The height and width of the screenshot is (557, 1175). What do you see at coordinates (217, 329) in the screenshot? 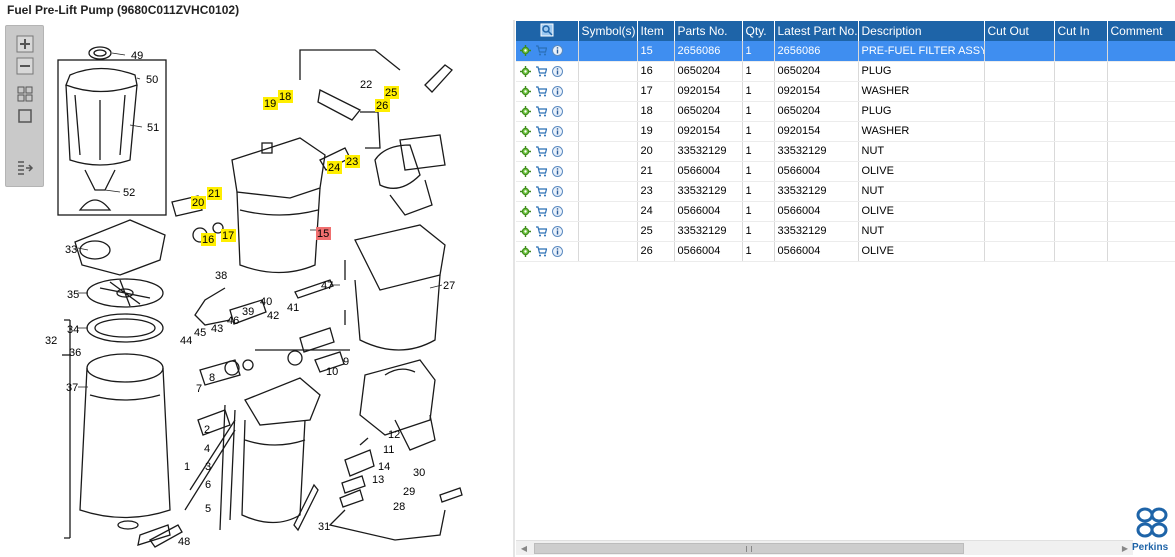
I see `callout-43: 43` at bounding box center [217, 329].